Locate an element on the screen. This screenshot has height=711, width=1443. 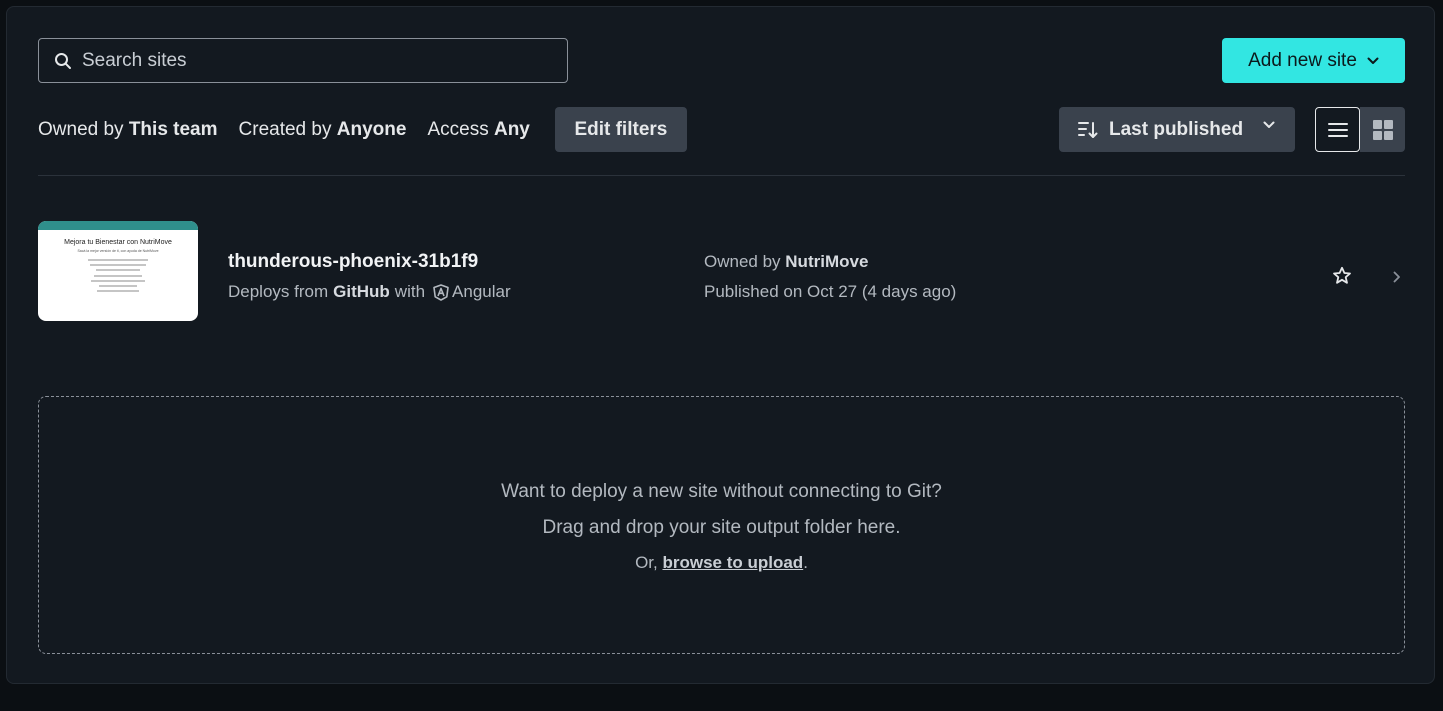
search-input is located at coordinates (317, 60).